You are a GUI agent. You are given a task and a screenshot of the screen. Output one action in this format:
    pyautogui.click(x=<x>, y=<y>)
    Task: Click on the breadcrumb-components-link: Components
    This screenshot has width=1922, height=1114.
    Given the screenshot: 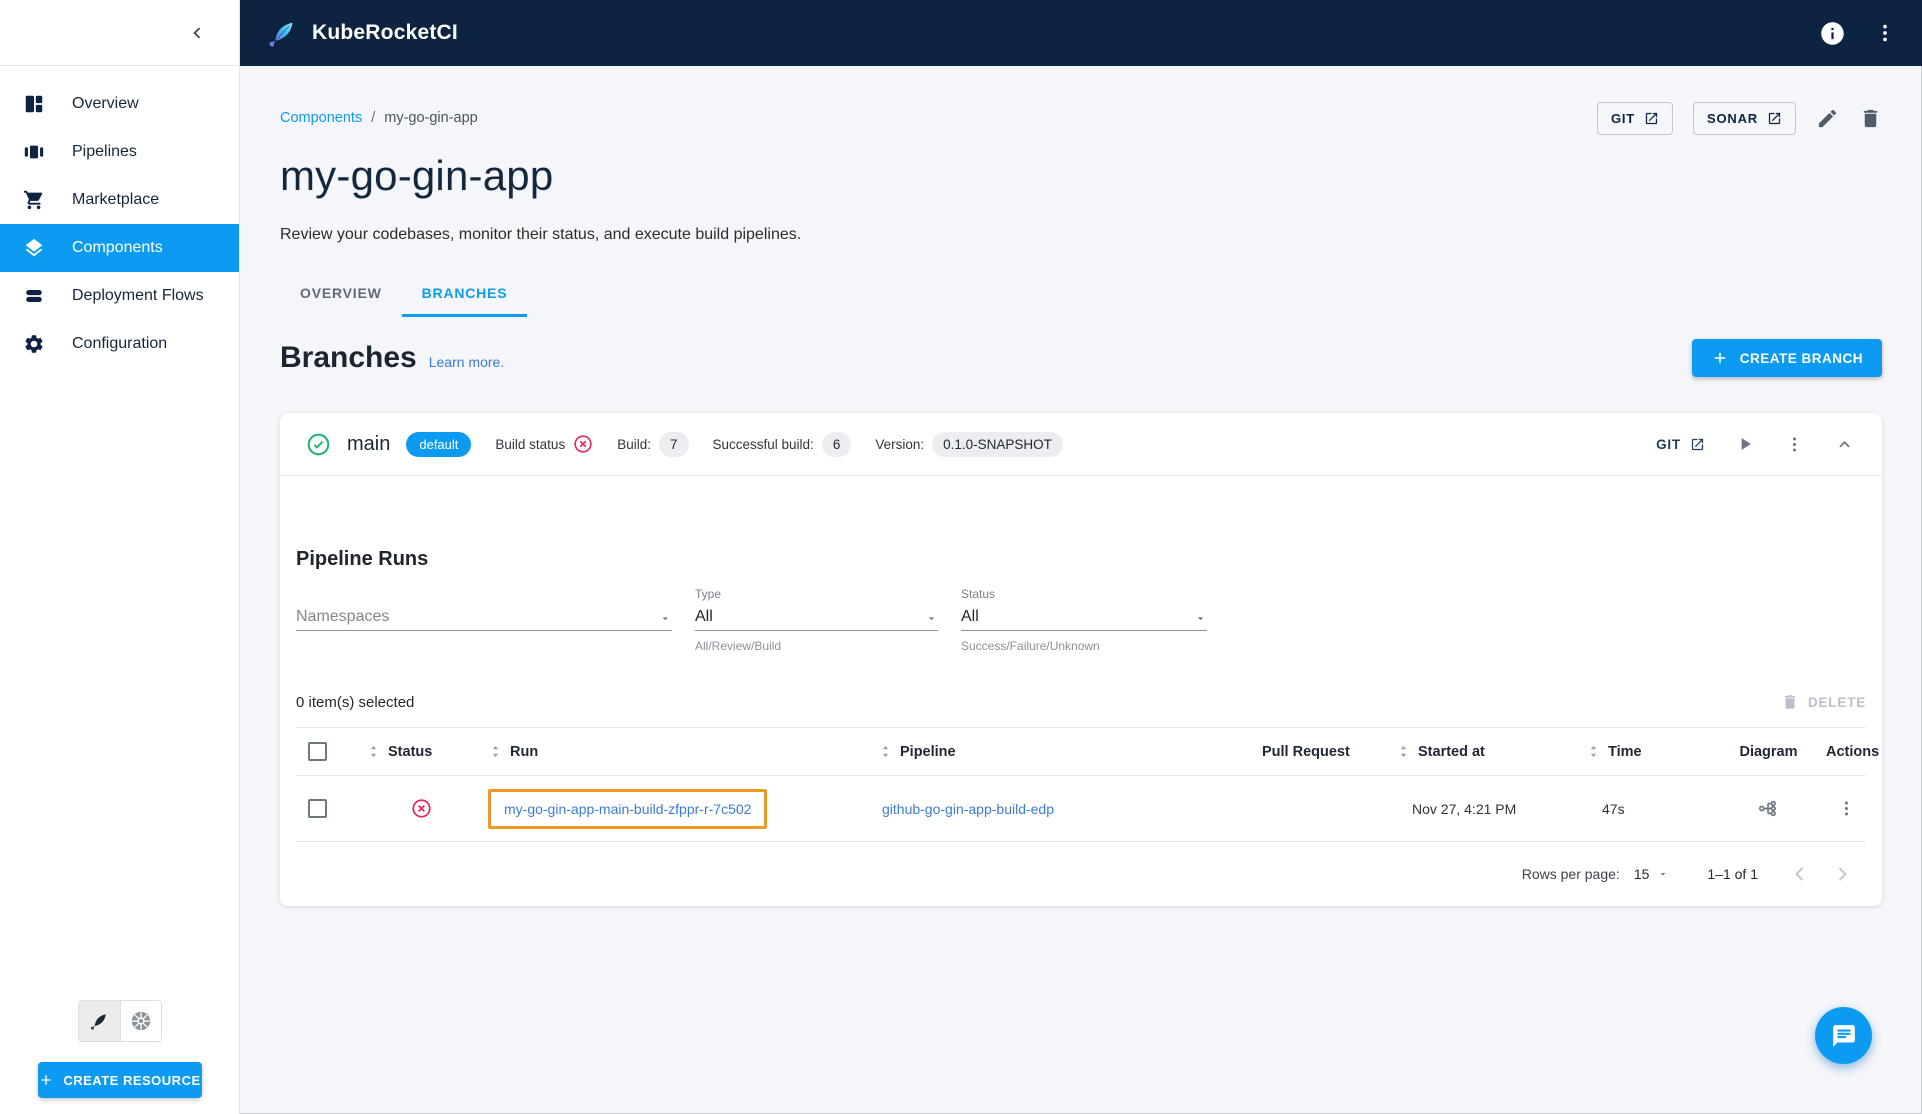 What is the action you would take?
    pyautogui.click(x=321, y=118)
    